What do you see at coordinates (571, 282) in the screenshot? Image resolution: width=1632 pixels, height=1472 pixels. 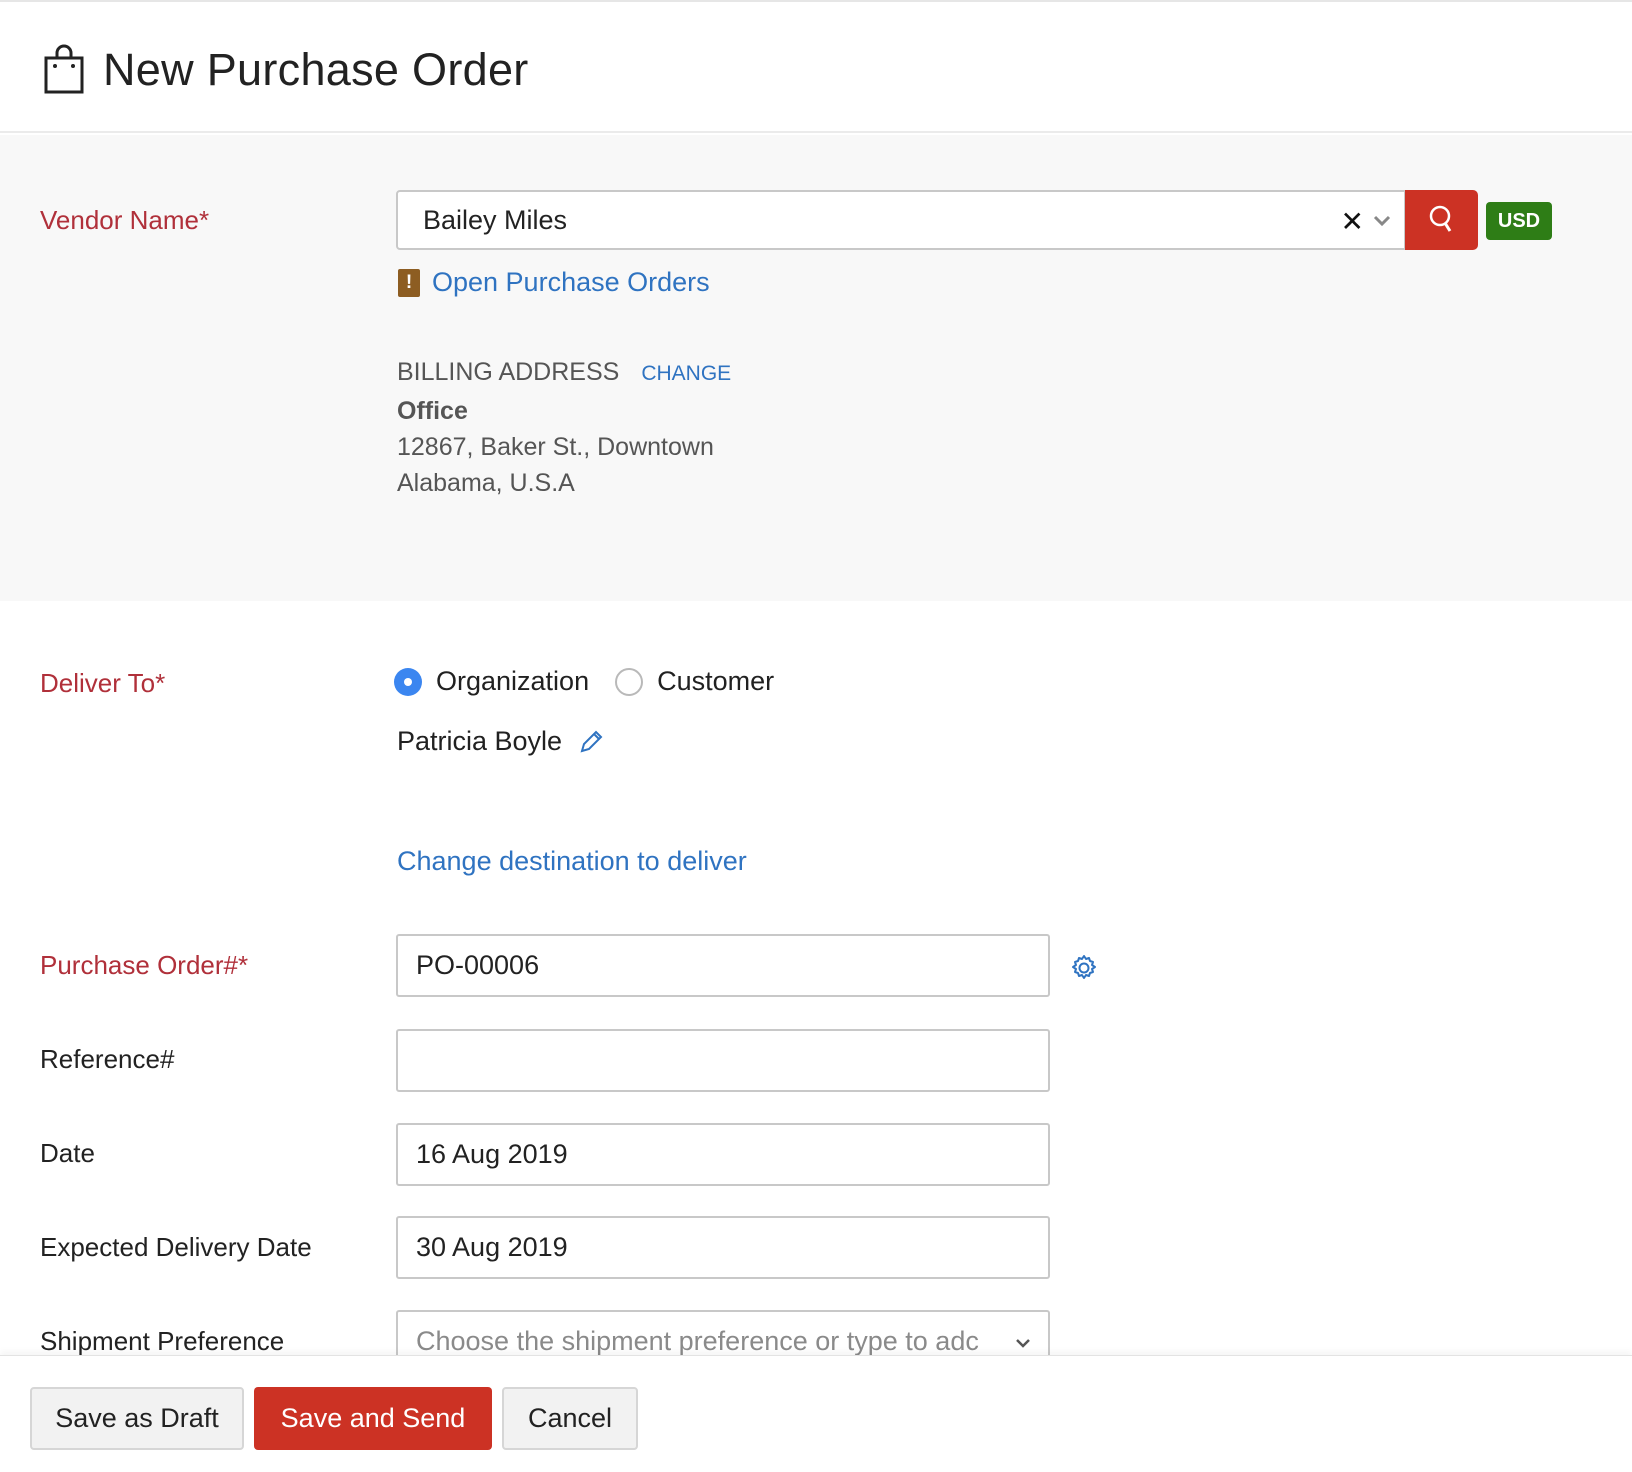 I see `open-purchase-orders-label: Open Purchase Orders` at bounding box center [571, 282].